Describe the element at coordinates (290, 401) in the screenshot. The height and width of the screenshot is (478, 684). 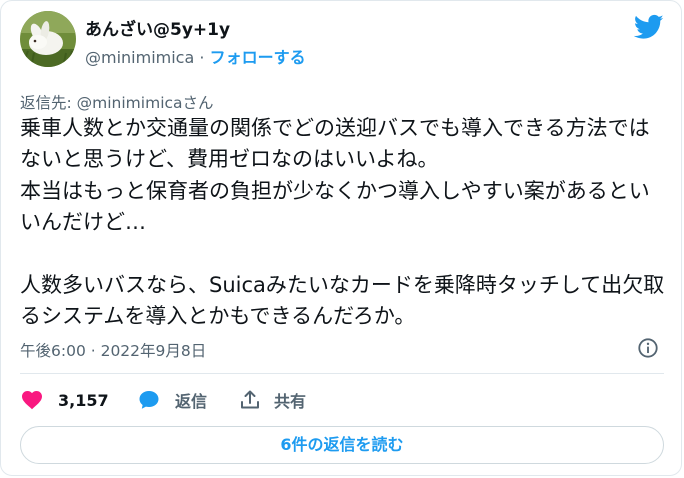
I see `share-label: 共有` at that location.